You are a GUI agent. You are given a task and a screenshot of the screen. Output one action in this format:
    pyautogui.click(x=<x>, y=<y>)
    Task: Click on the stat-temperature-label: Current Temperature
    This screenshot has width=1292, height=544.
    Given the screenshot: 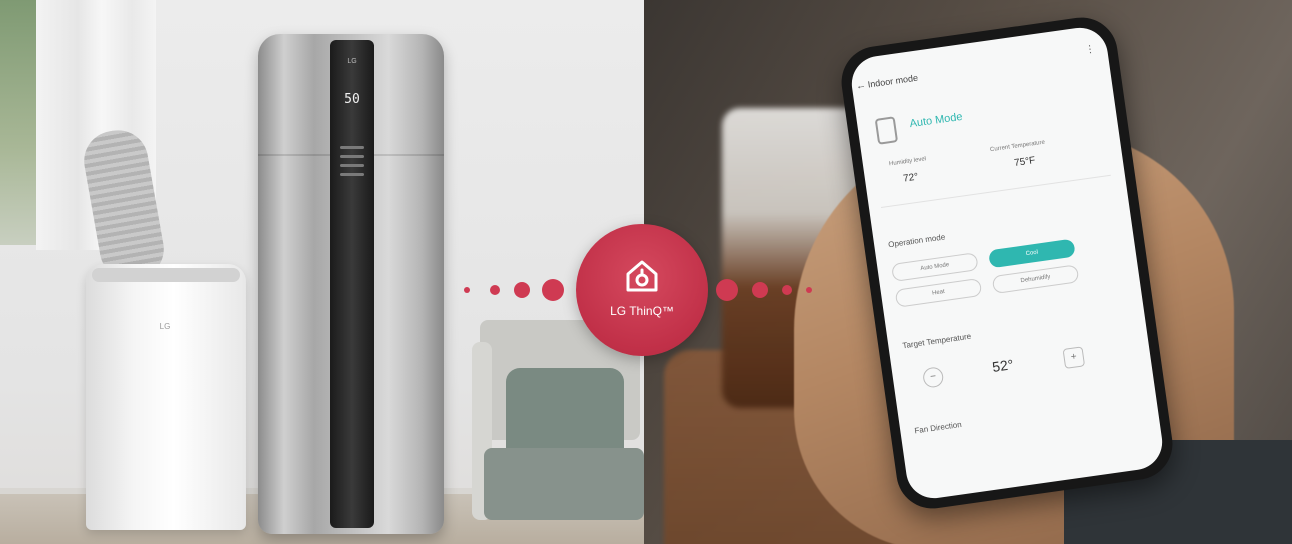 What is the action you would take?
    pyautogui.click(x=1017, y=146)
    